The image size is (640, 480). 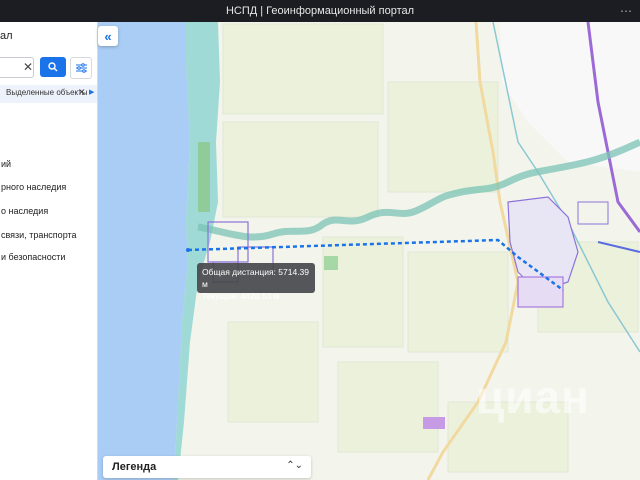 What do you see at coordinates (294, 465) in the screenshot?
I see `chevron-updown-icon: ⌃⌄` at bounding box center [294, 465].